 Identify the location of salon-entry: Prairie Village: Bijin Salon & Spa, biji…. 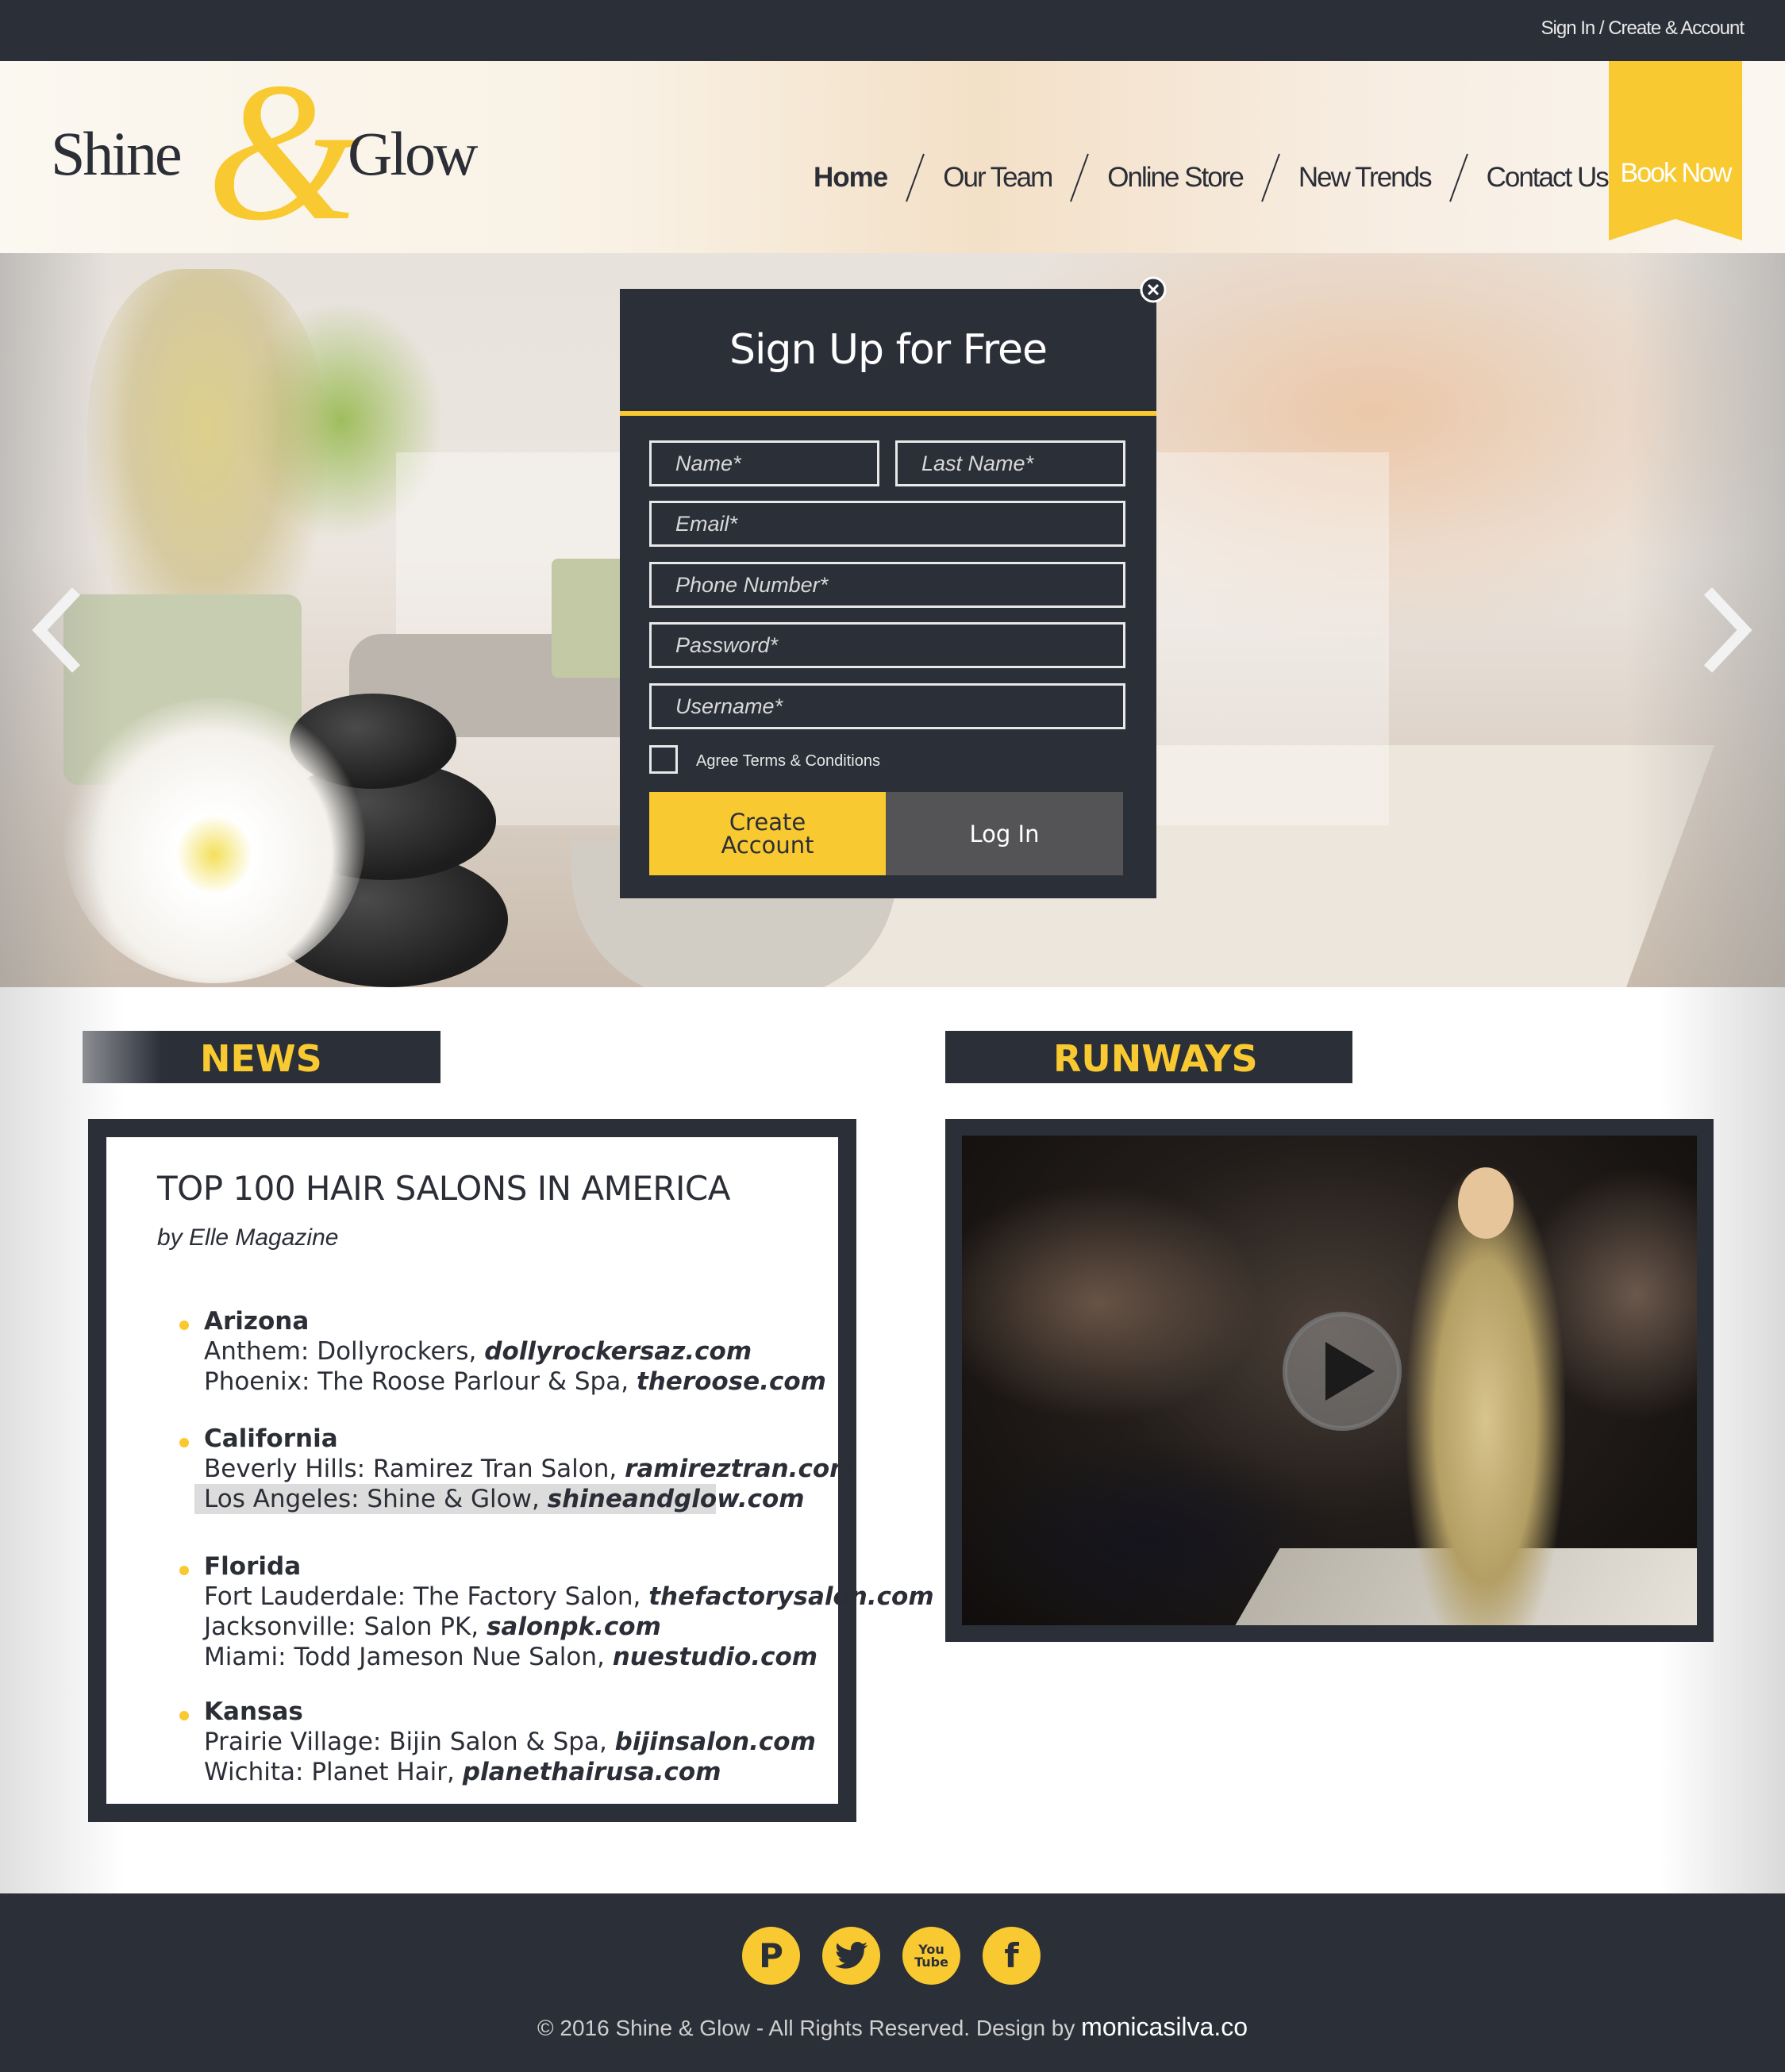
(510, 1742).